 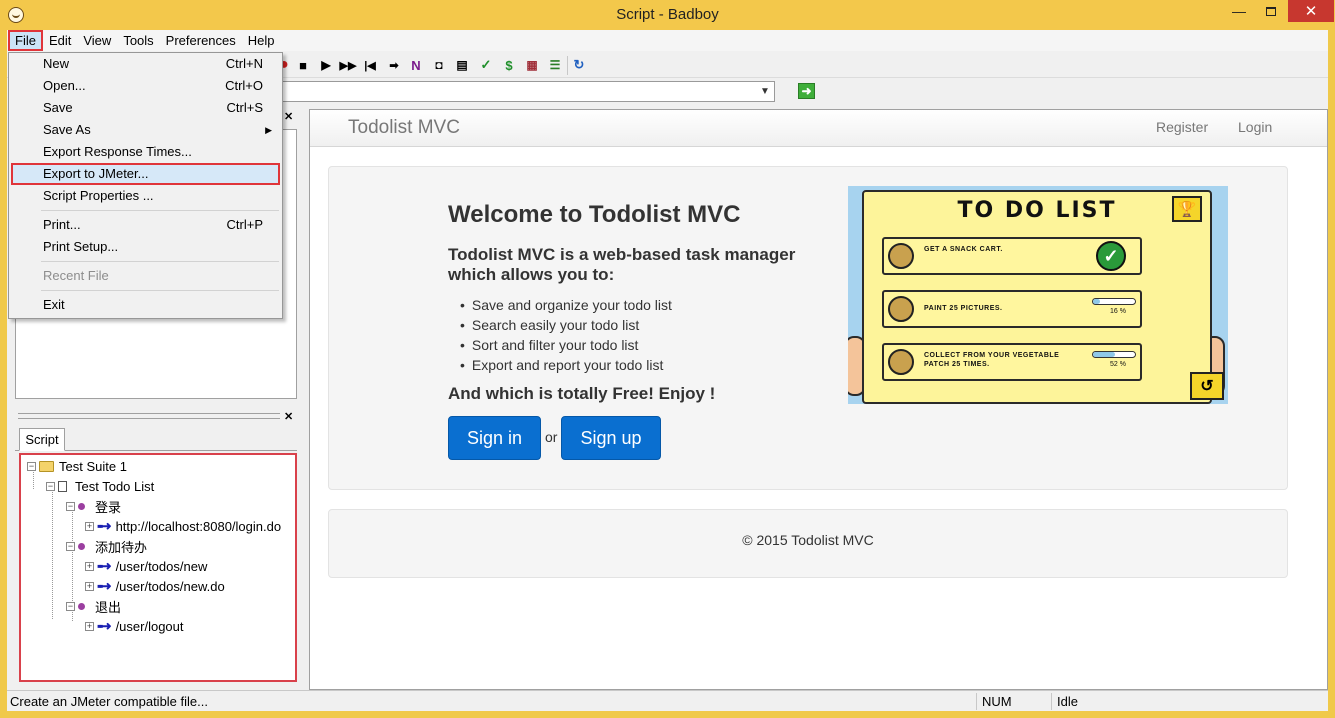 What do you see at coordinates (108, 507) in the screenshot?
I see `tree-node-label: 登录` at bounding box center [108, 507].